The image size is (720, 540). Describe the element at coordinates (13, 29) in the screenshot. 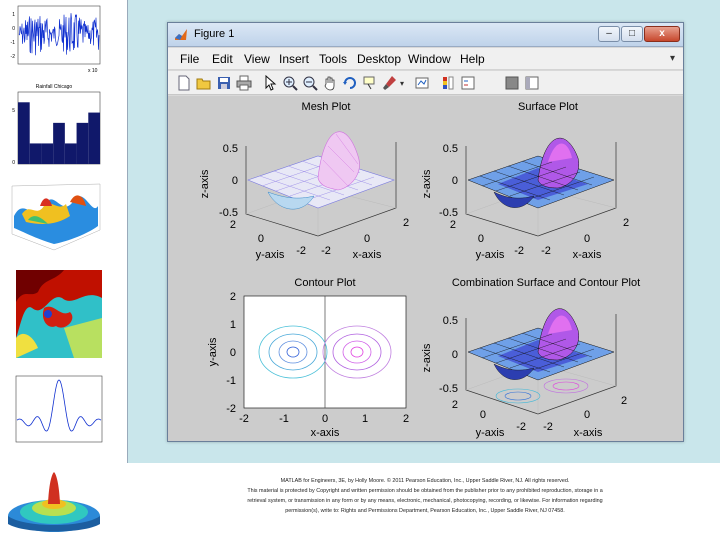

I see `signal-tick: 0` at that location.